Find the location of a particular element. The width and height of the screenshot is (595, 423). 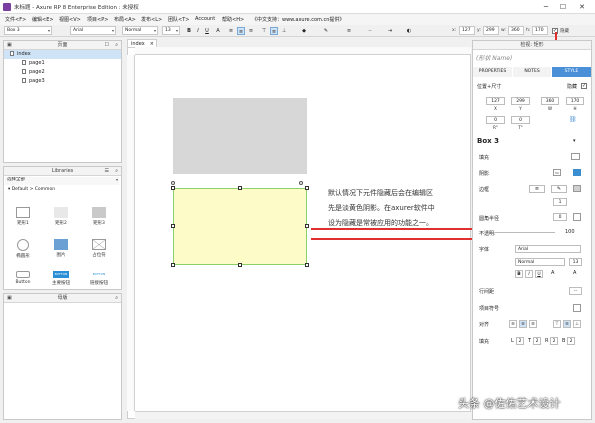

rotate-handle is located at coordinates (301, 183).